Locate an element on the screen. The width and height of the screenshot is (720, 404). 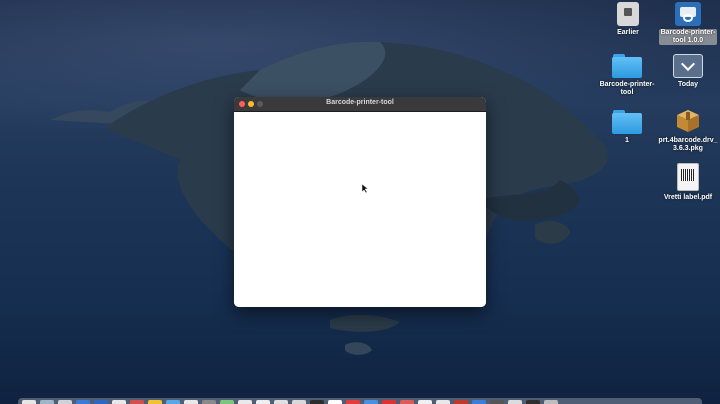
pdf-document-icon is located at coordinates (688, 177).